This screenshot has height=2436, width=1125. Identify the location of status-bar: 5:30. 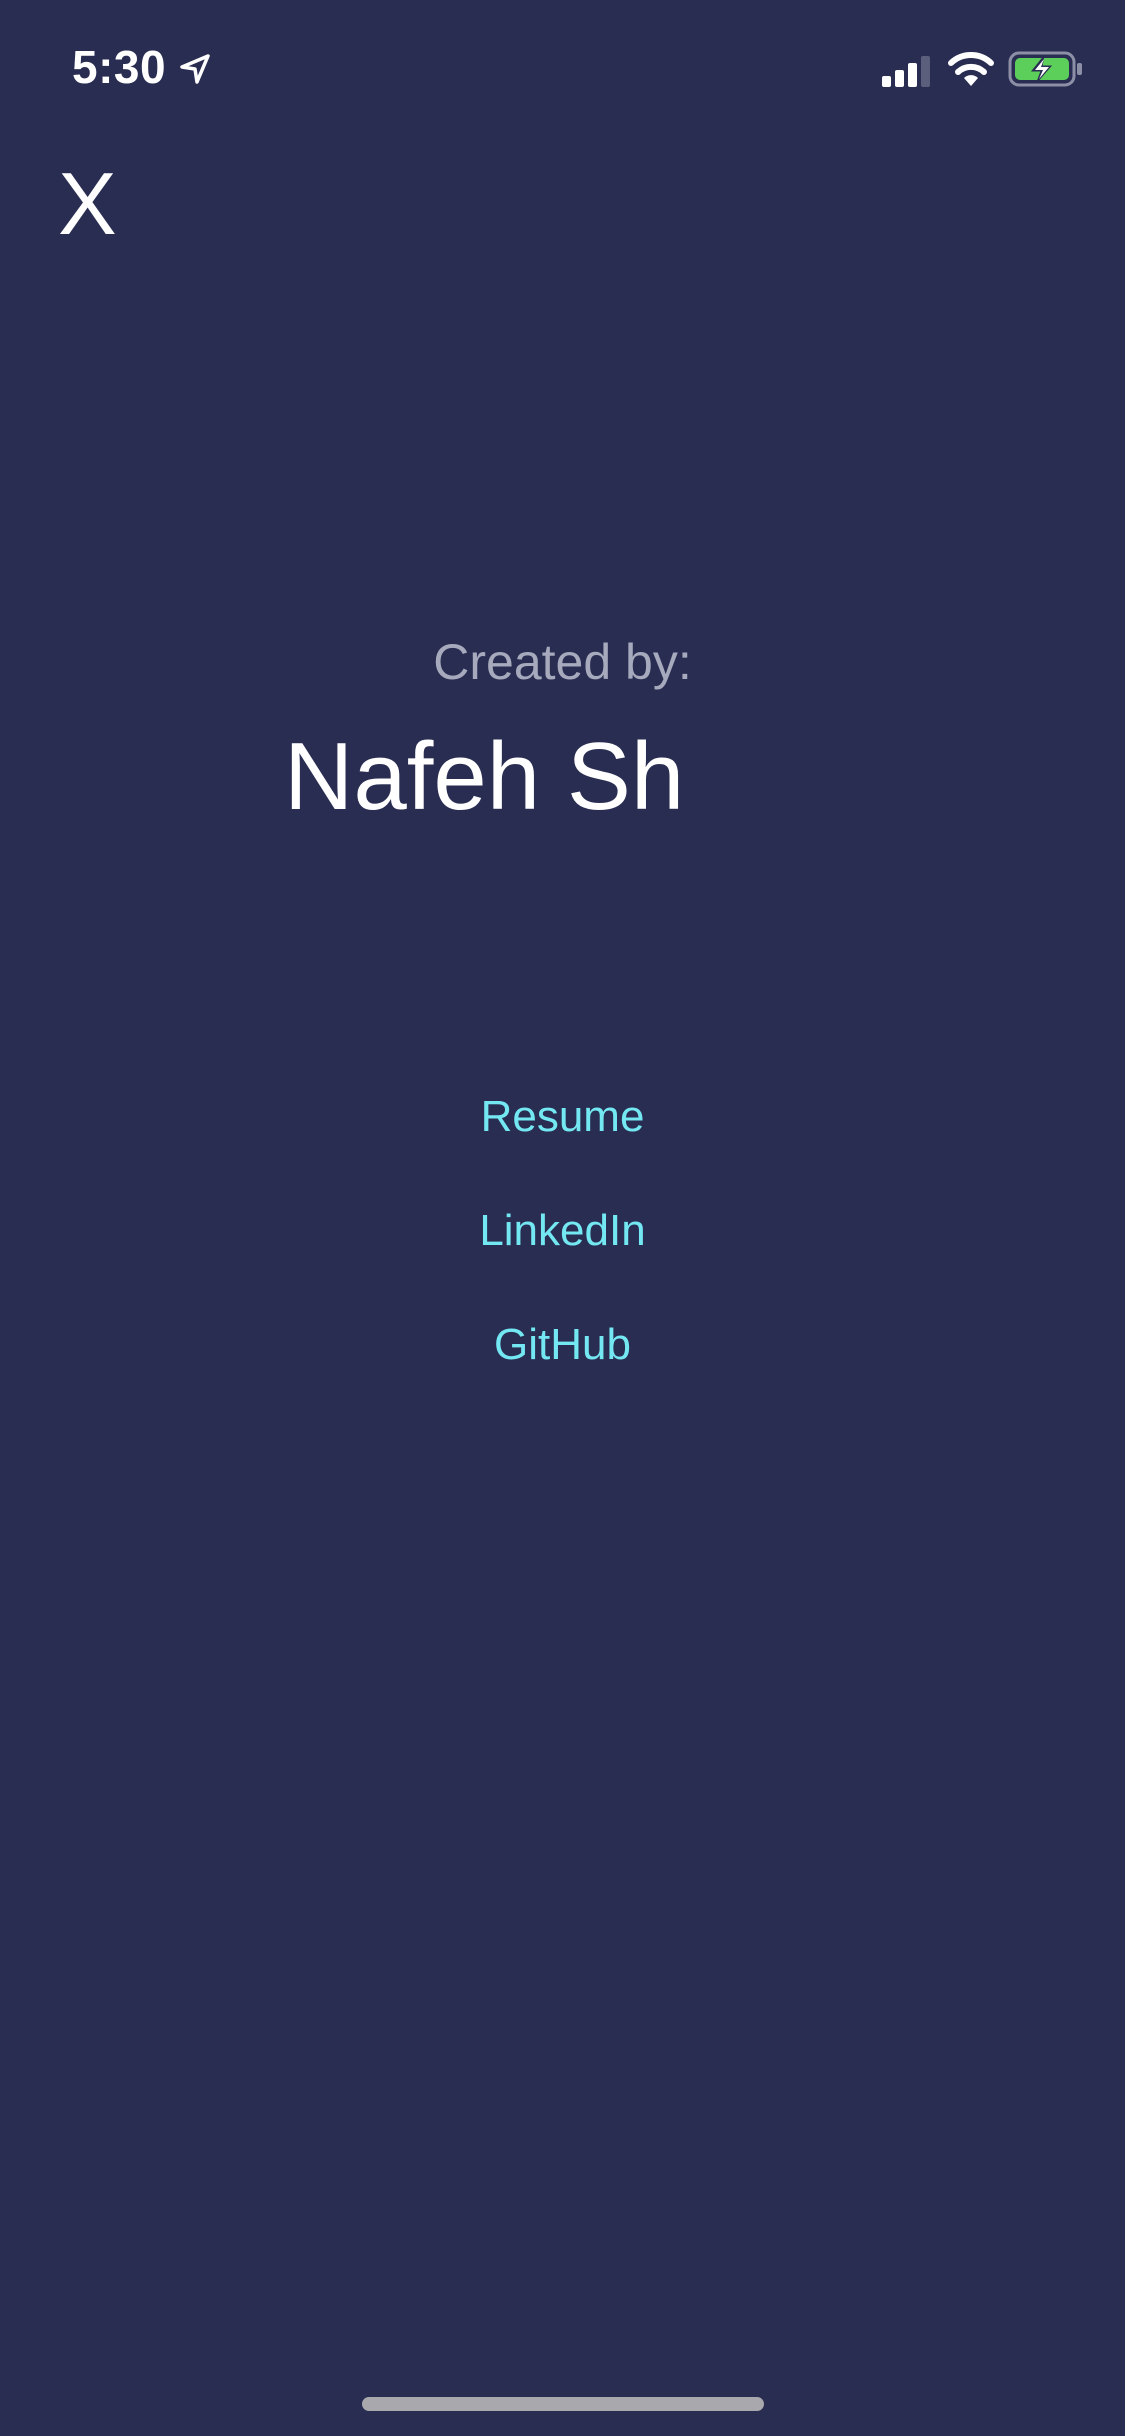
(562, 70).